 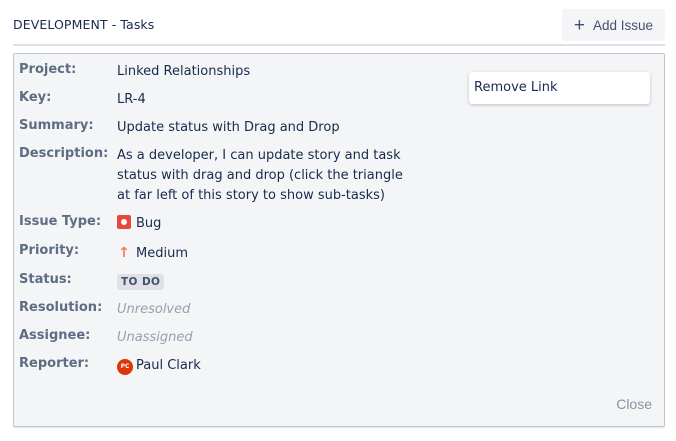 What do you see at coordinates (45, 279) in the screenshot?
I see `field-label: Status:` at bounding box center [45, 279].